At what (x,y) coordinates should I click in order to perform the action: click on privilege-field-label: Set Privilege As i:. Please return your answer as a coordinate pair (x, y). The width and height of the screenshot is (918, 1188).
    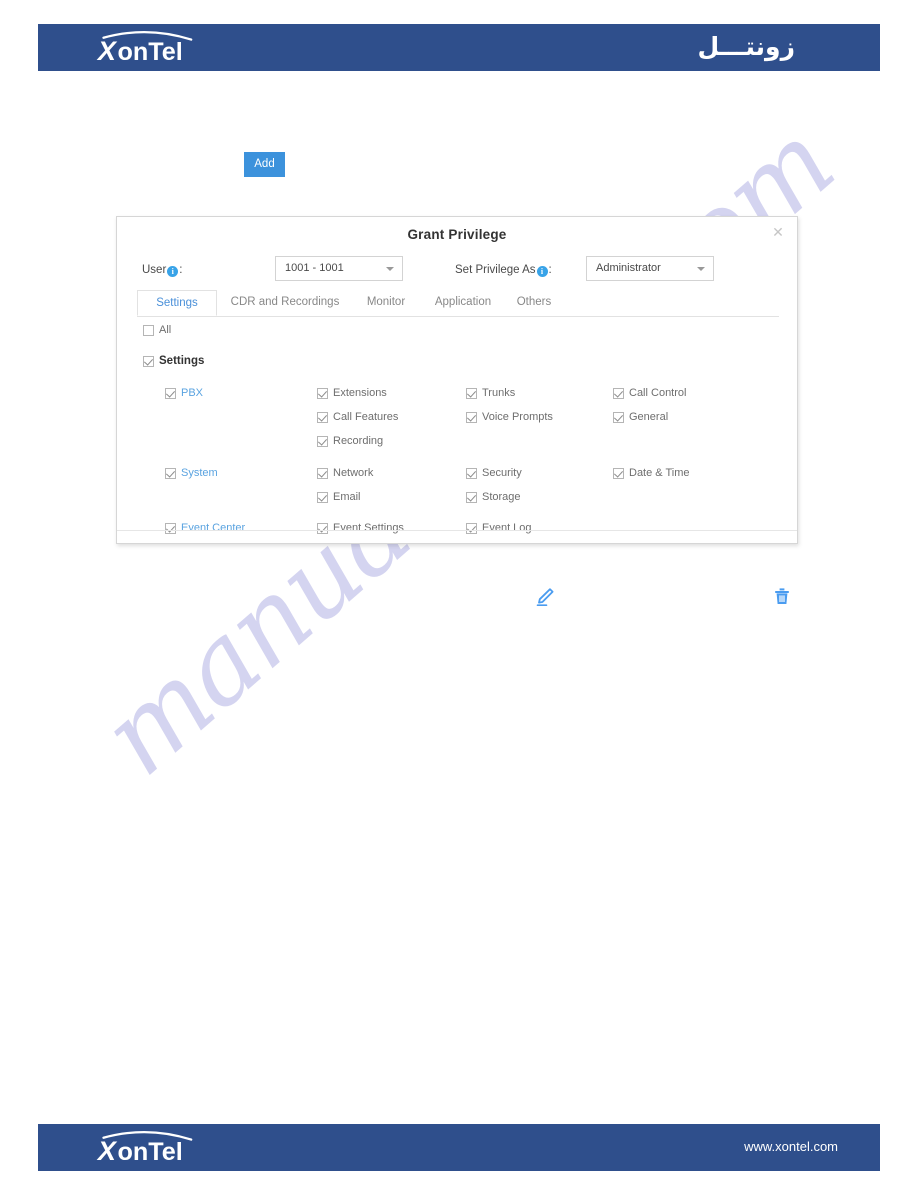
    Looking at the image, I should click on (503, 270).